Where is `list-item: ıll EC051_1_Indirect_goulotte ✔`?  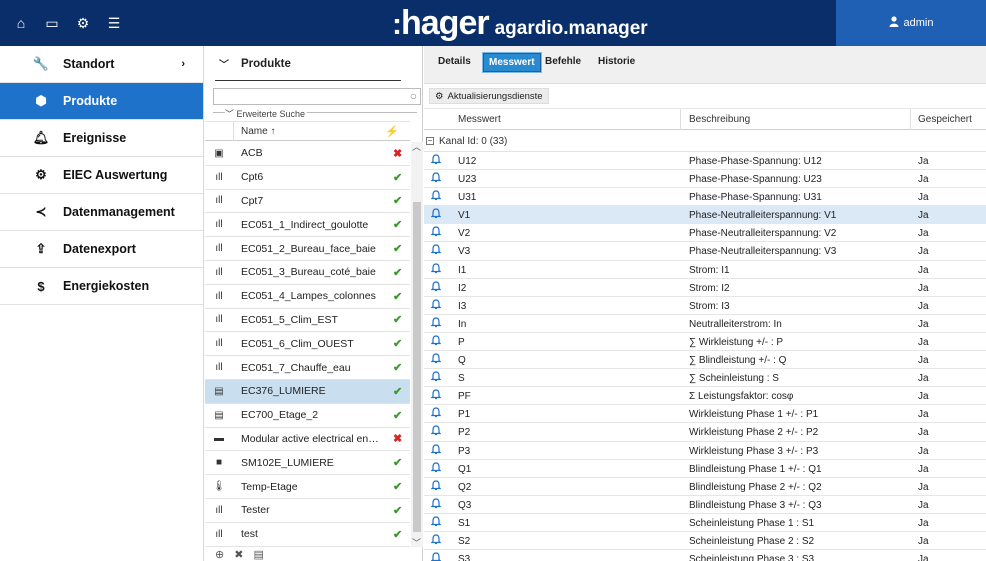 list-item: ıll EC051_1_Indirect_goulotte ✔ is located at coordinates (307, 225).